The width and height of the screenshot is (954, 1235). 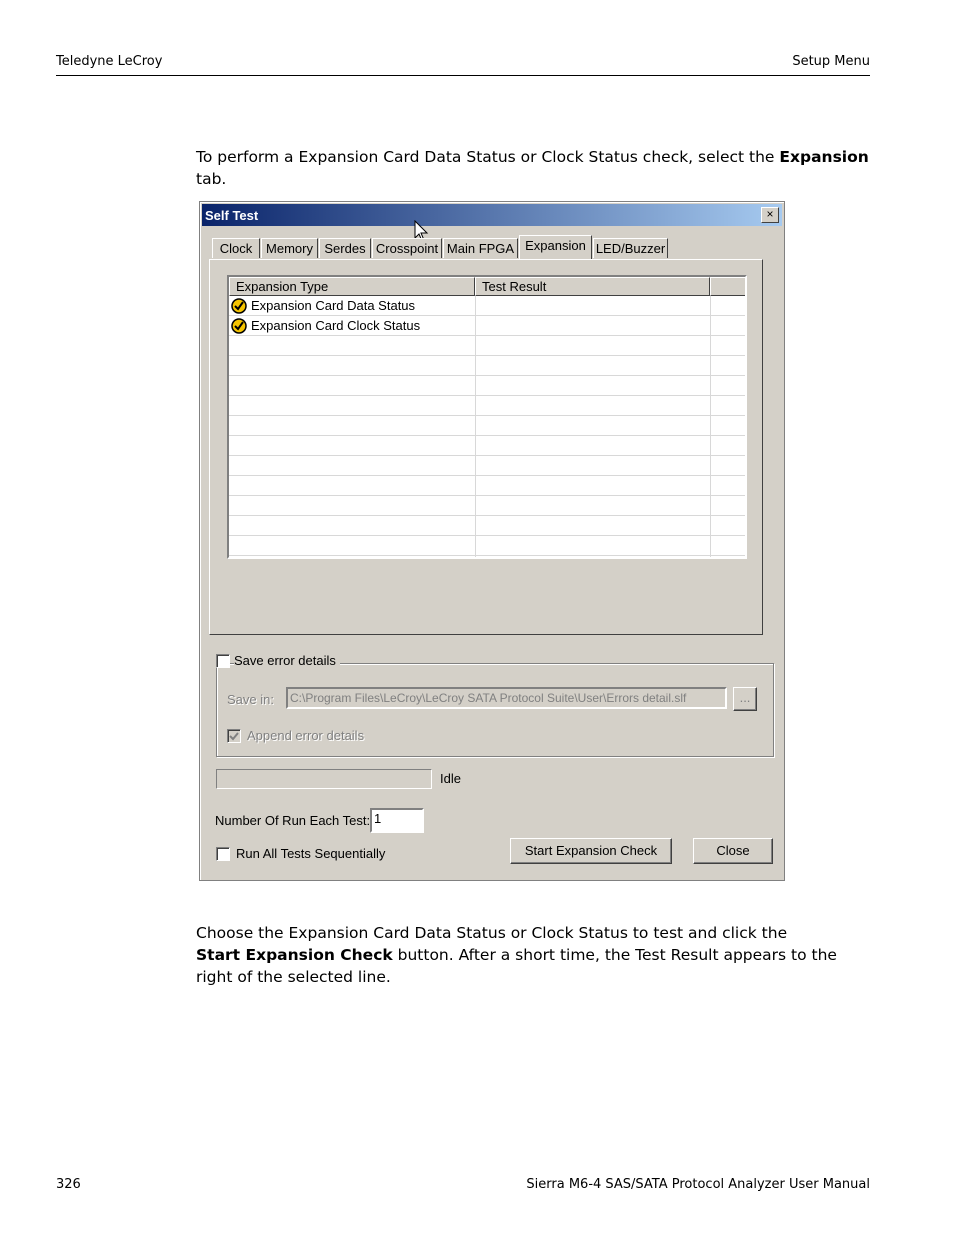 What do you see at coordinates (306, 735) in the screenshot?
I see `append-error-label: Append error details` at bounding box center [306, 735].